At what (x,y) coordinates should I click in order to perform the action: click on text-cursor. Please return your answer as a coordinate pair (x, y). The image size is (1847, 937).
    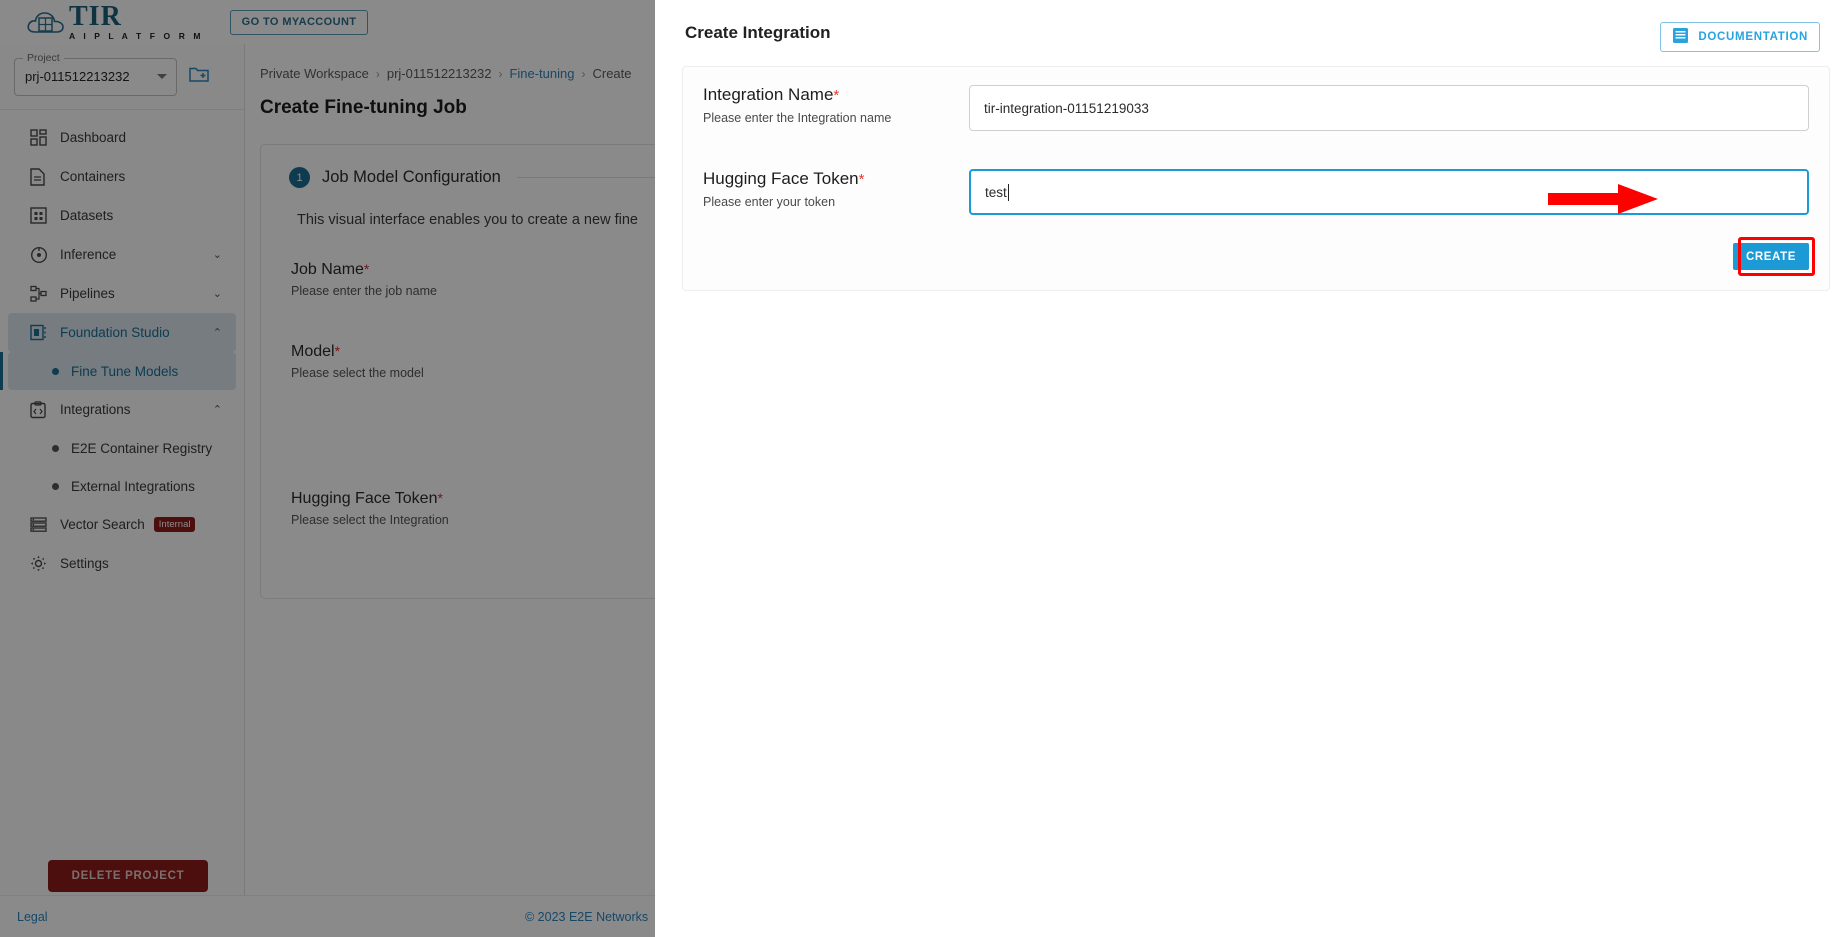
    Looking at the image, I should click on (1008, 192).